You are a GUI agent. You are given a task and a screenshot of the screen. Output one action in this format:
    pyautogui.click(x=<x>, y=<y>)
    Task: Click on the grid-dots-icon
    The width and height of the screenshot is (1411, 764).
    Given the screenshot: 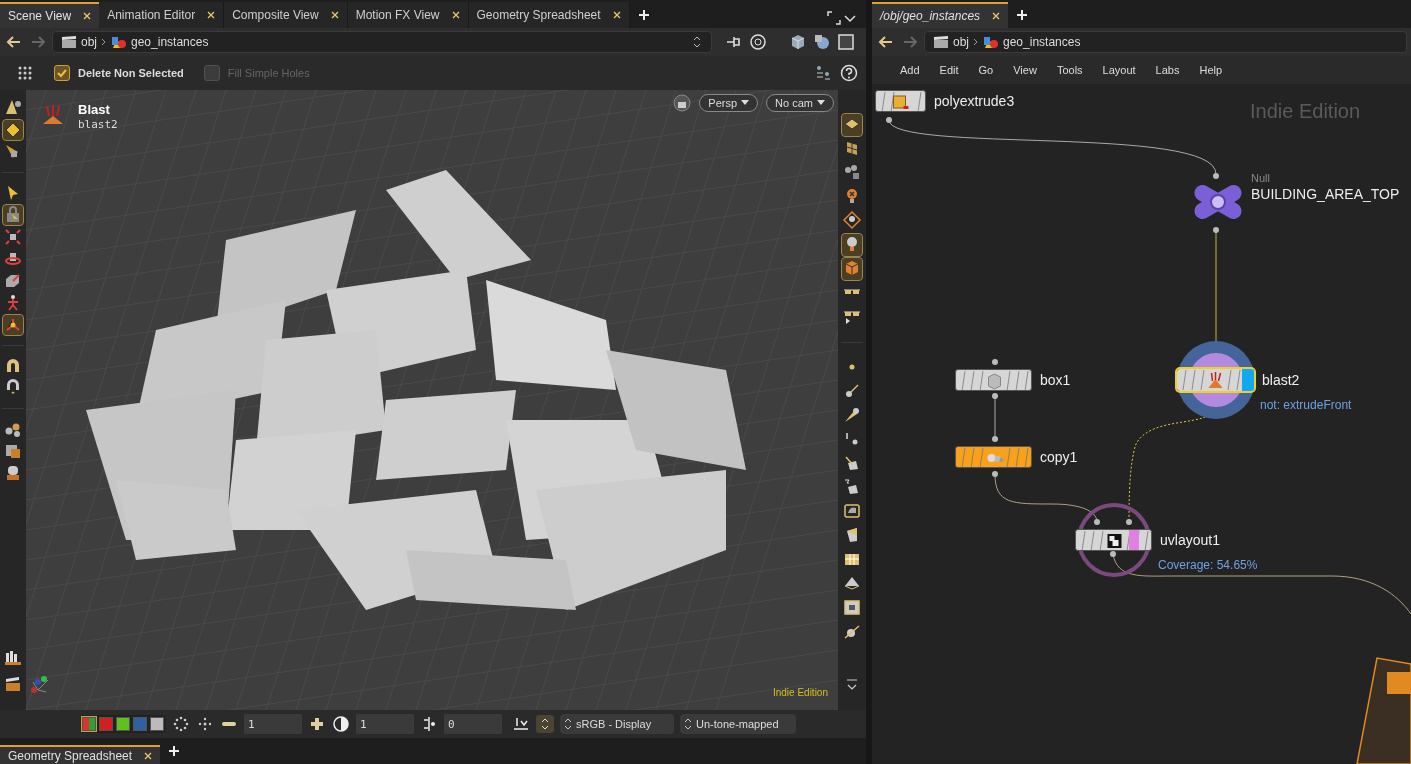 What is the action you would take?
    pyautogui.click(x=25, y=73)
    